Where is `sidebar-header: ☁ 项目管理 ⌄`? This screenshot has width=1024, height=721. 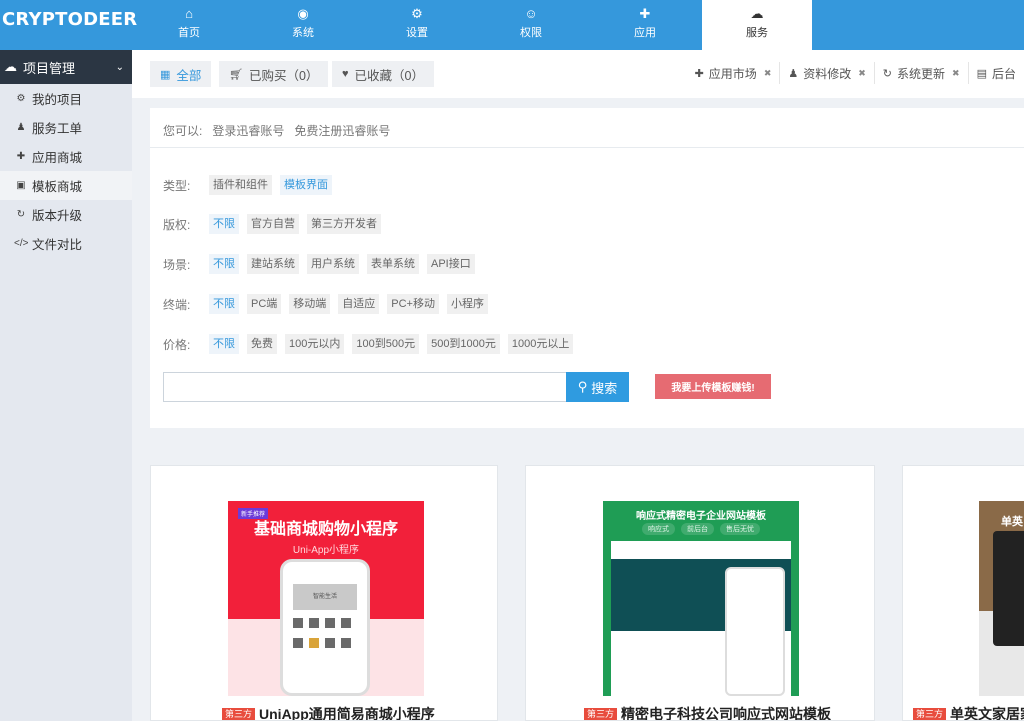 sidebar-header: ☁ 项目管理 ⌄ is located at coordinates (66, 67).